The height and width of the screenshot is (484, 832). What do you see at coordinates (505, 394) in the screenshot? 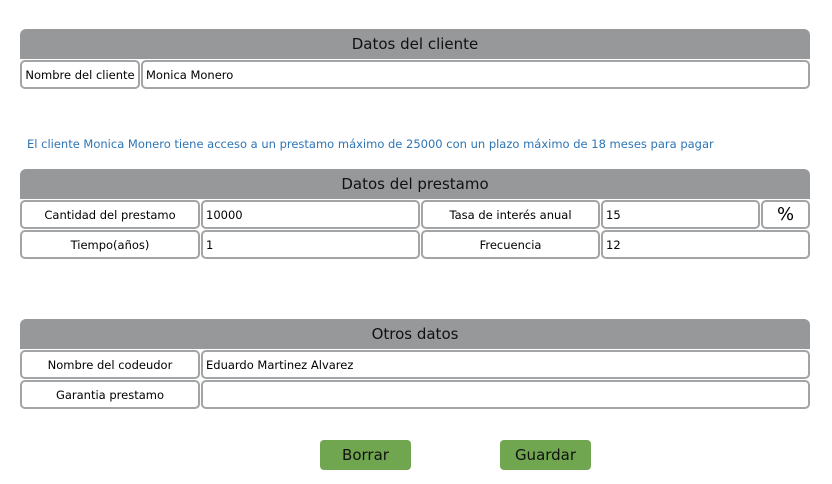
I see `garantia-field` at bounding box center [505, 394].